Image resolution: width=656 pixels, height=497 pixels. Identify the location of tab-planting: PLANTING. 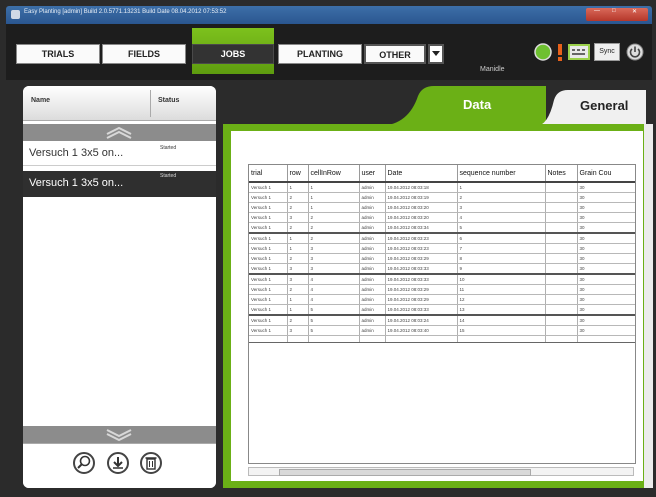
(320, 54).